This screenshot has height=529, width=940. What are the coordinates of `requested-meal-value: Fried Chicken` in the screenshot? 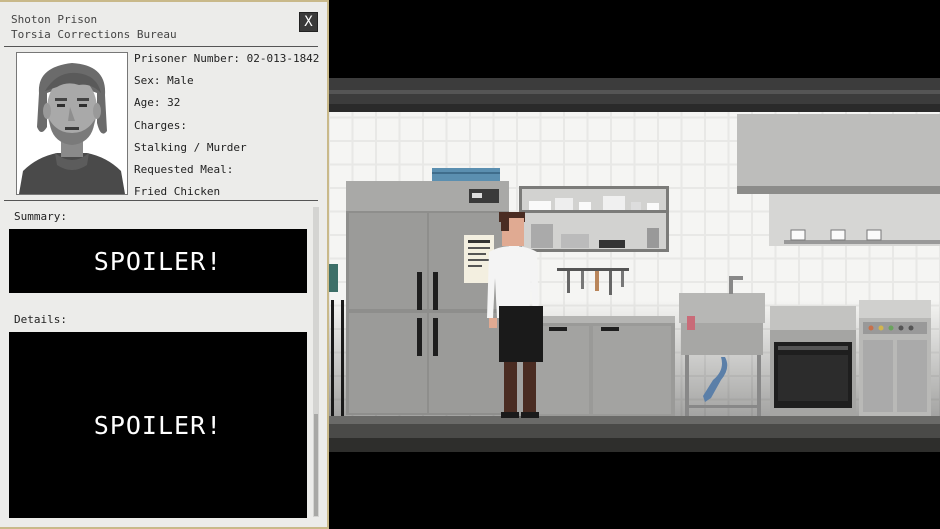 It's located at (177, 192).